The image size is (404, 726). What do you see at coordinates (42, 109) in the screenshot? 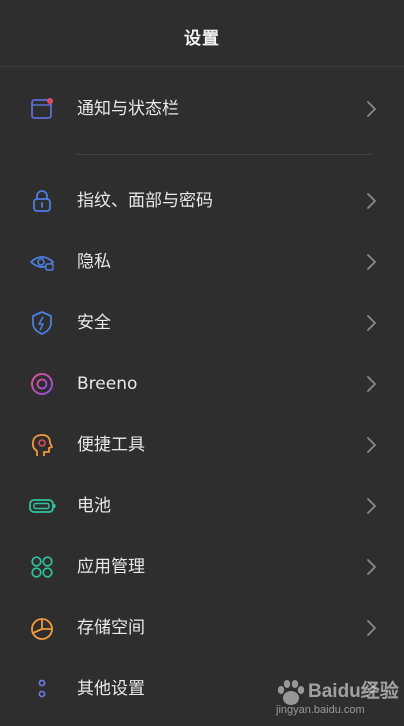
I see `notification-statusbar-icon` at bounding box center [42, 109].